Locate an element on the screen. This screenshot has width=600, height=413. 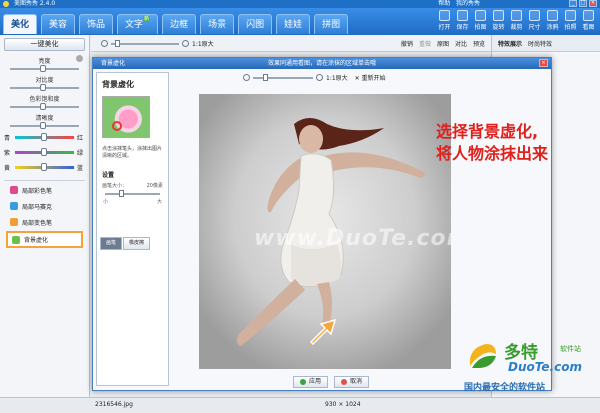
tab-beauty: 美容 is located at coordinates (58, 24).